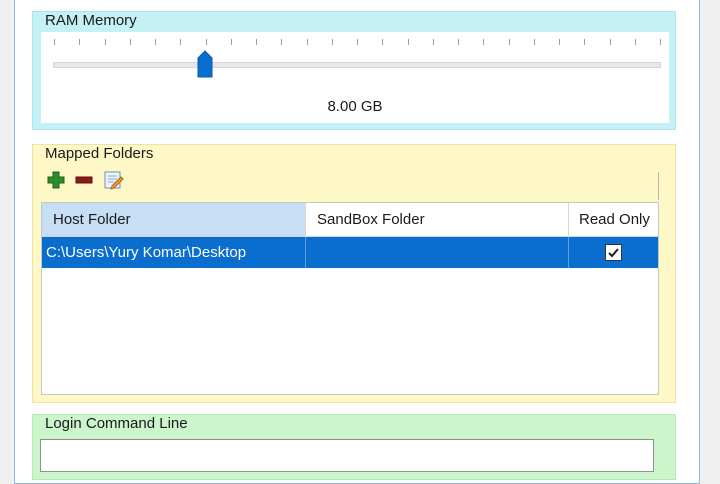  What do you see at coordinates (437, 252) in the screenshot?
I see `sandbox-folder-cell` at bounding box center [437, 252].